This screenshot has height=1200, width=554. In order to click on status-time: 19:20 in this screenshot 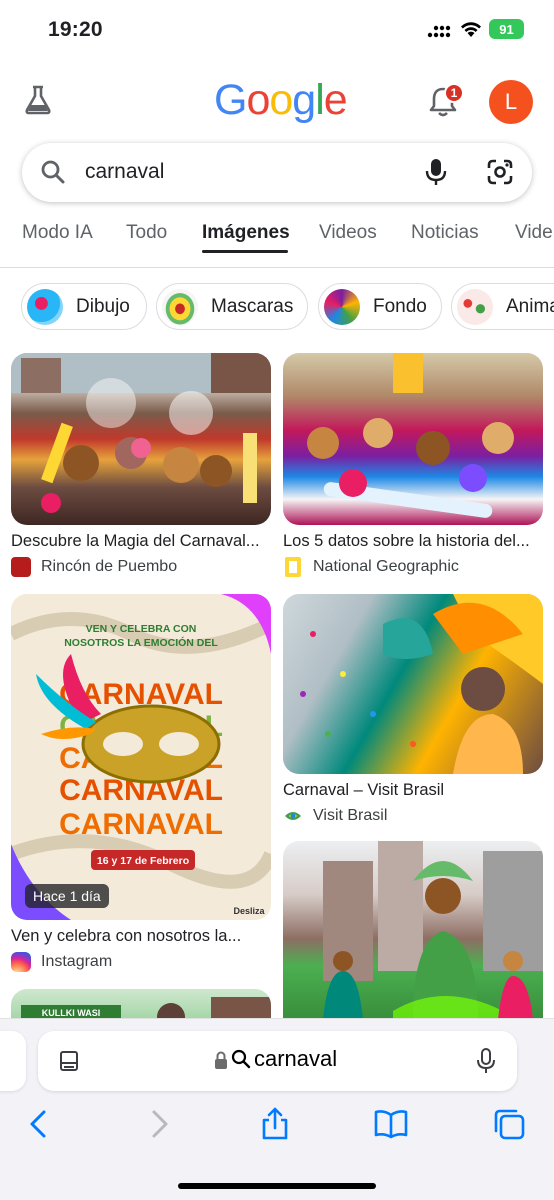, I will do `click(75, 29)`.